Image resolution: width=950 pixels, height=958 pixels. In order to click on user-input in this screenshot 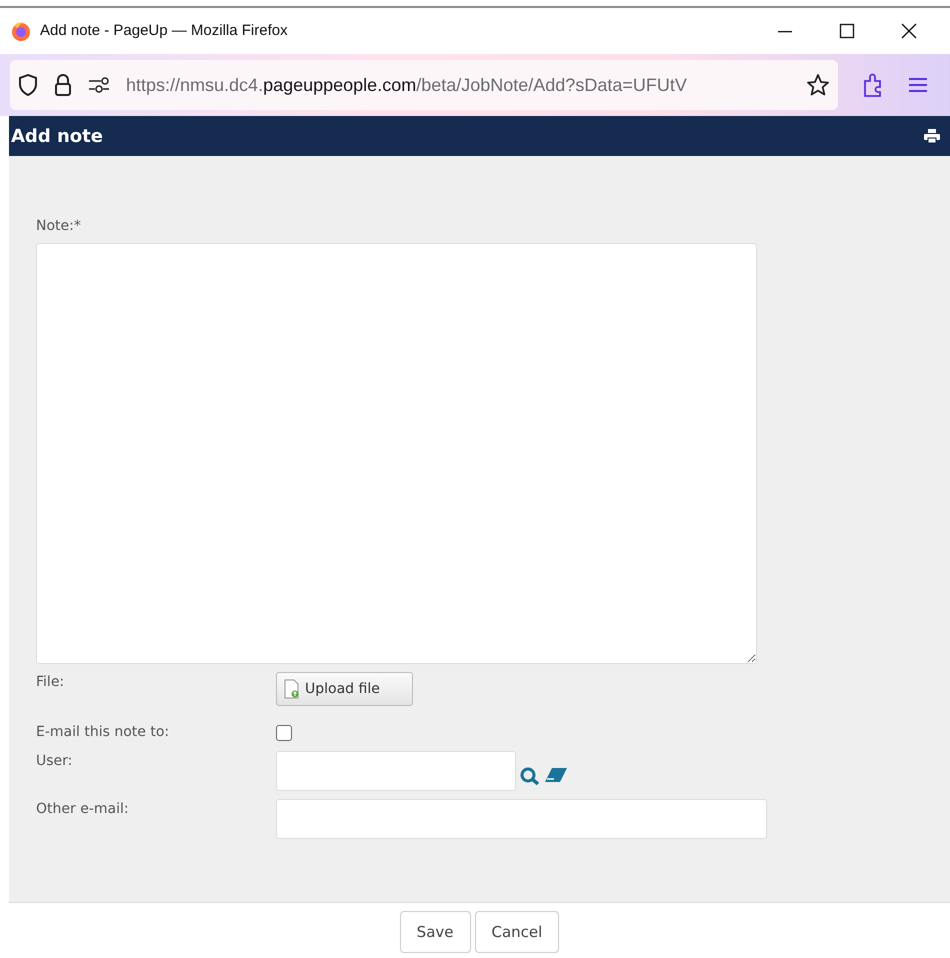, I will do `click(396, 771)`.